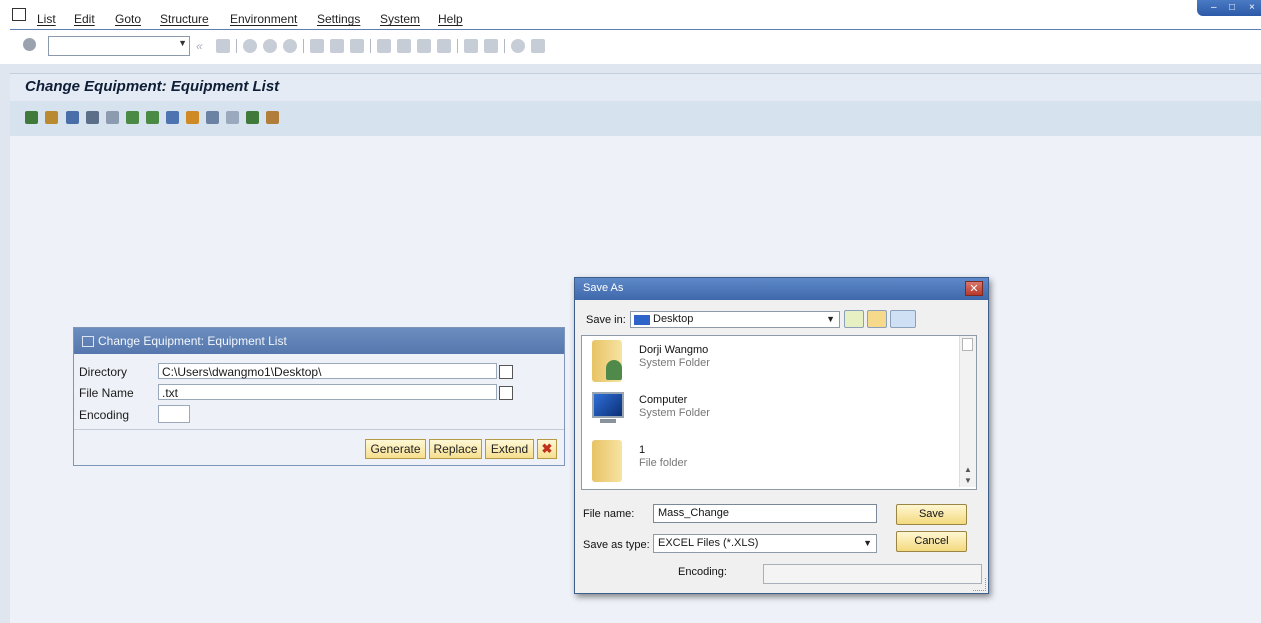 Image resolution: width=1261 pixels, height=623 pixels. What do you see at coordinates (444, 46) in the screenshot?
I see `last-page-icon` at bounding box center [444, 46].